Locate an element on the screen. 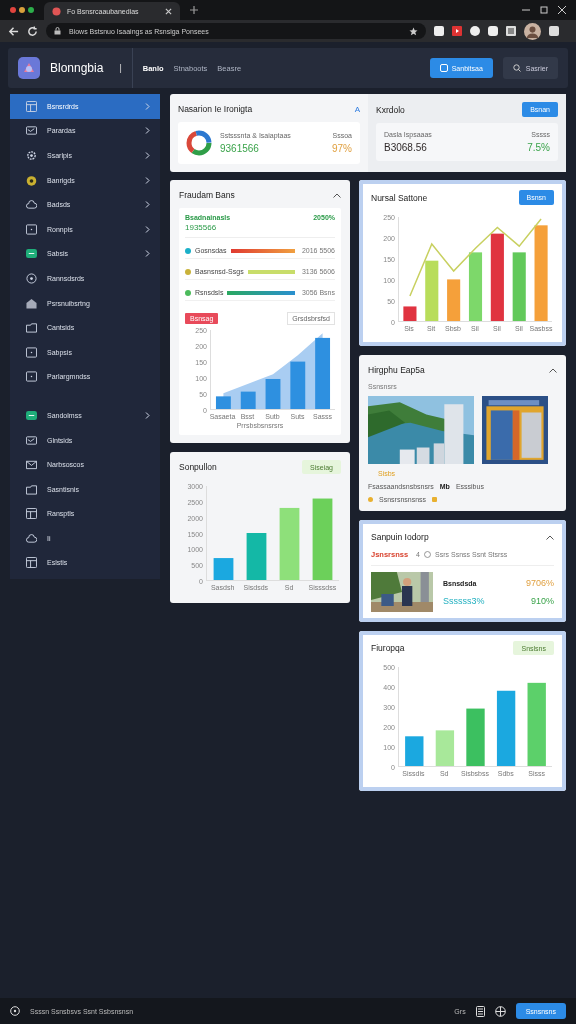 This screenshot has height=1024, width=576. stat-value: B3068.56 is located at coordinates (406, 147).